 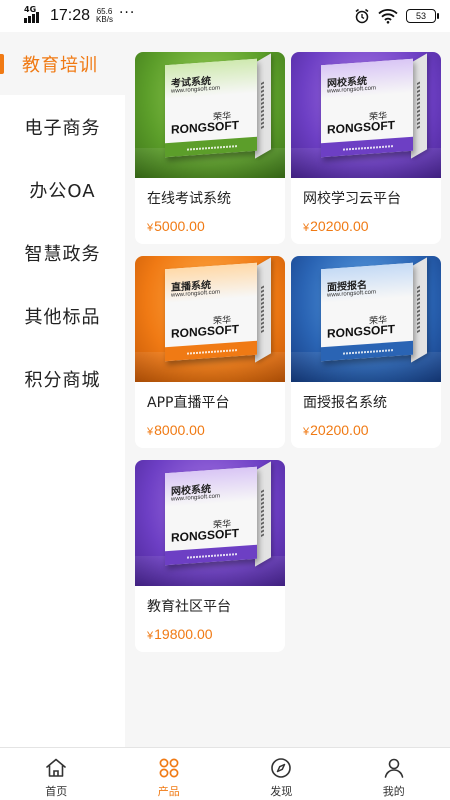 What do you see at coordinates (362, 16) in the screenshot?
I see `alarm-icon` at bounding box center [362, 16].